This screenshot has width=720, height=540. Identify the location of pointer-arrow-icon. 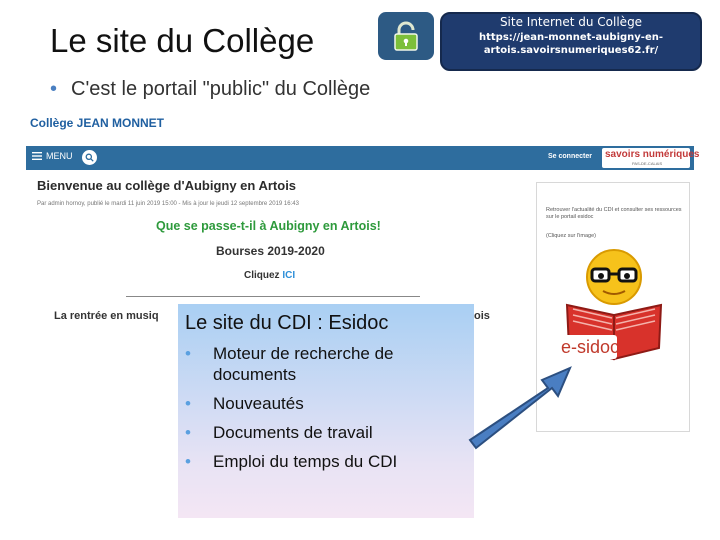
(520, 408).